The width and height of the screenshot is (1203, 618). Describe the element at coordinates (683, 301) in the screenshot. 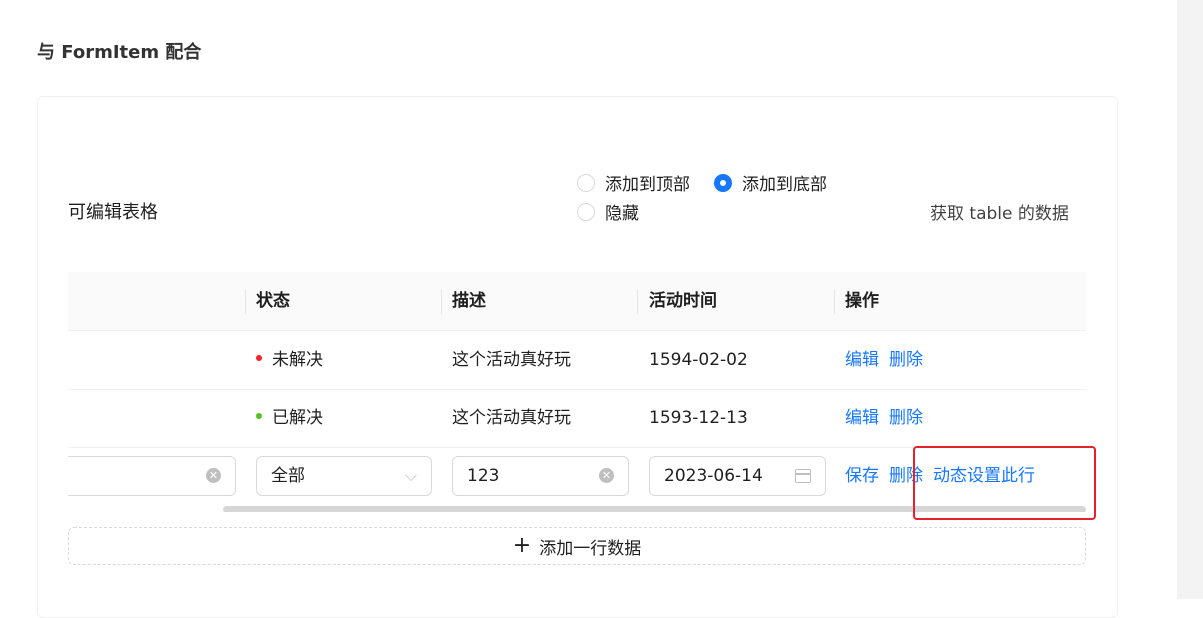

I see `column-header-time: 活动时间` at that location.